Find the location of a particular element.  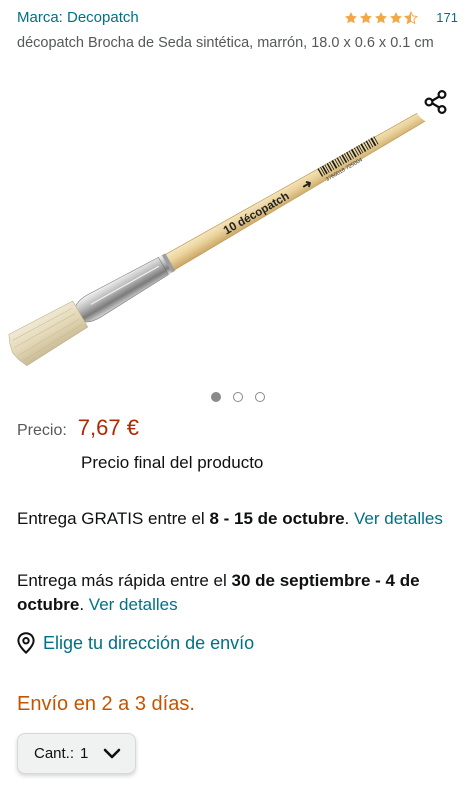

address-link: Elige tu dirección de envío is located at coordinates (148, 643).